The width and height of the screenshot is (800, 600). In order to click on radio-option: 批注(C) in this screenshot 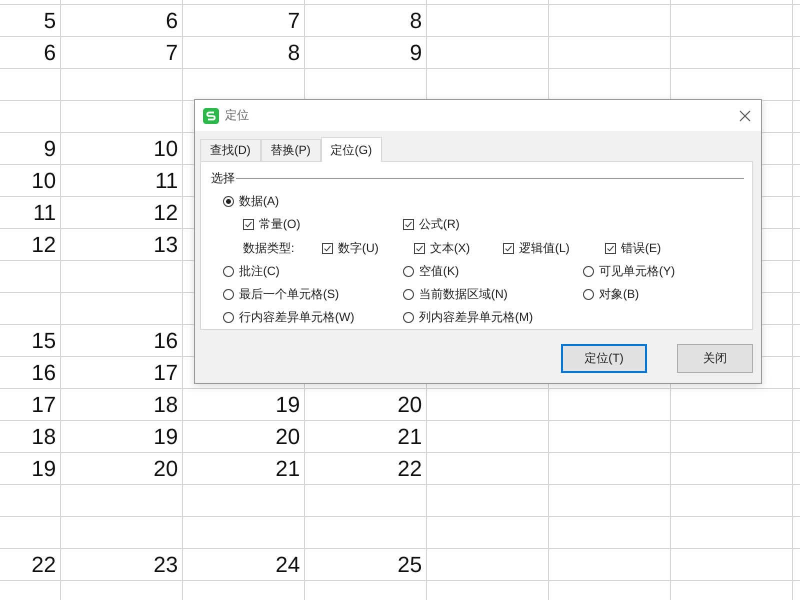, I will do `click(313, 271)`.